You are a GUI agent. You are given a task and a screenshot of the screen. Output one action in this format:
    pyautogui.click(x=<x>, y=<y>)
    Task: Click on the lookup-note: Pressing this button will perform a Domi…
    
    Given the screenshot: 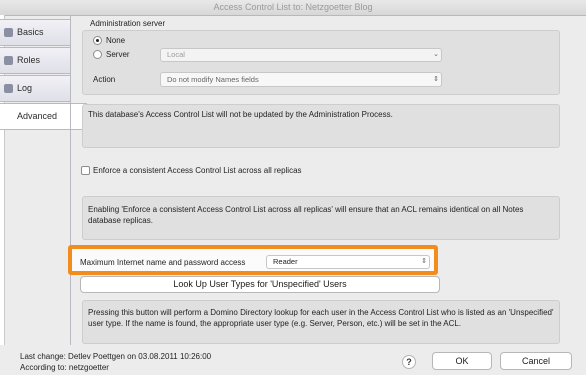 What is the action you would take?
    pyautogui.click(x=321, y=318)
    